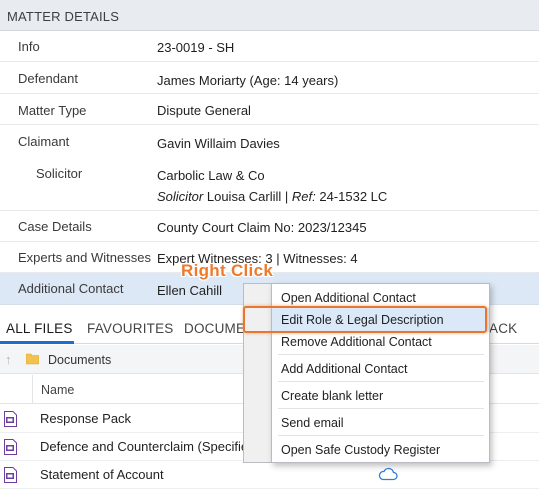 This screenshot has height=489, width=539. What do you see at coordinates (144, 446) in the screenshot?
I see `file-name: Defence and Counterclaim (Specifie` at bounding box center [144, 446].